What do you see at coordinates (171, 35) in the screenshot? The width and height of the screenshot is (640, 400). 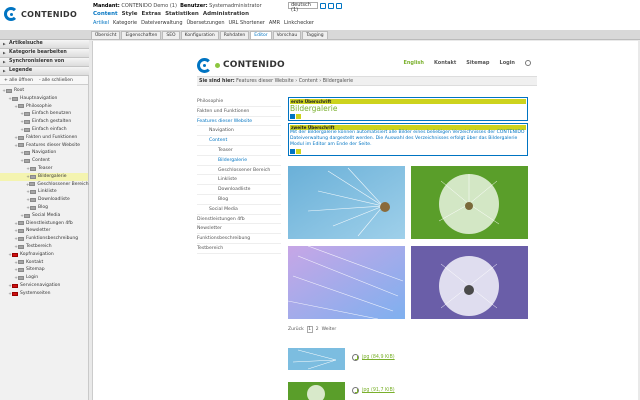 I see `tab-seo: SEO` at bounding box center [171, 35].